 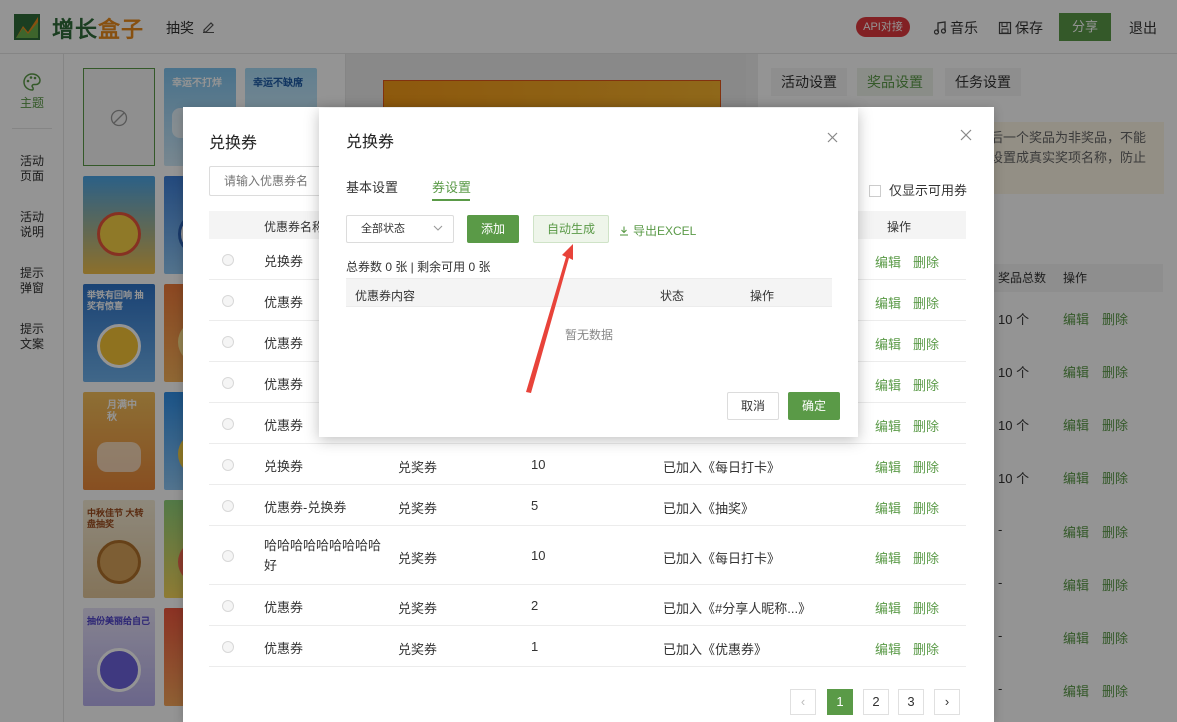 What do you see at coordinates (418, 267) in the screenshot?
I see `coupon-summary: 总券数 0 张 | 剩余可用 0 张` at bounding box center [418, 267].